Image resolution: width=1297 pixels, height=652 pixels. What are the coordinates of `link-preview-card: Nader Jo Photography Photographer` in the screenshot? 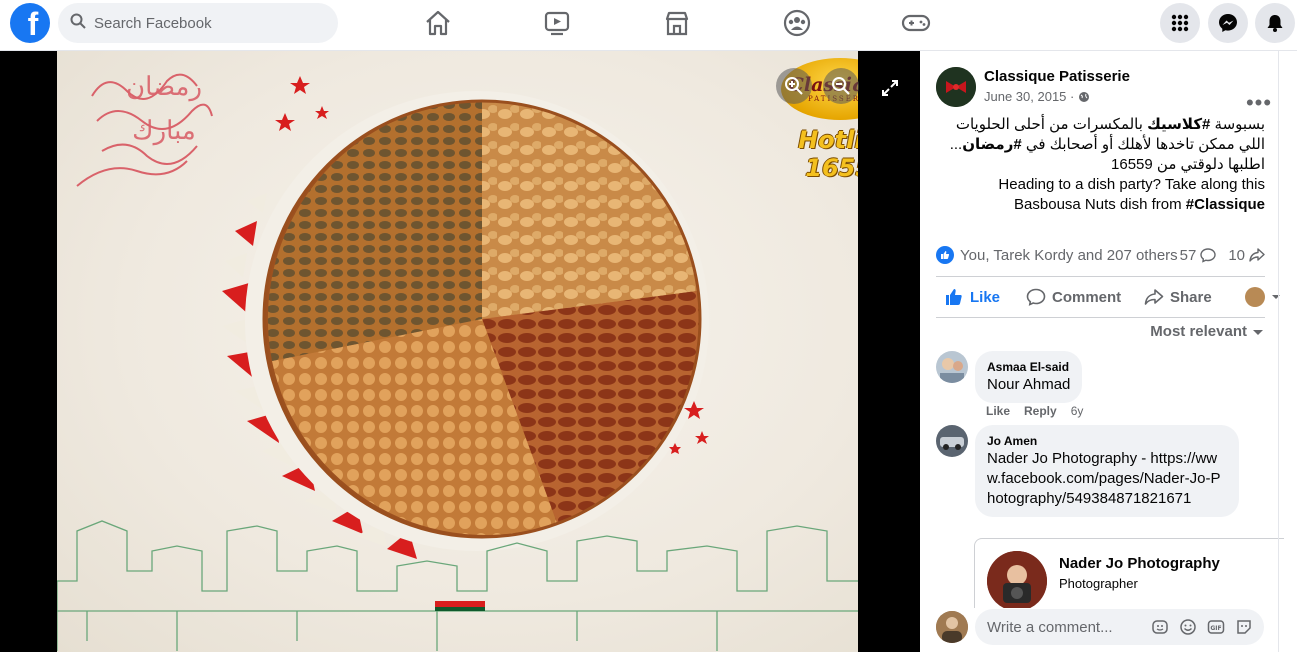 It's located at (1129, 573).